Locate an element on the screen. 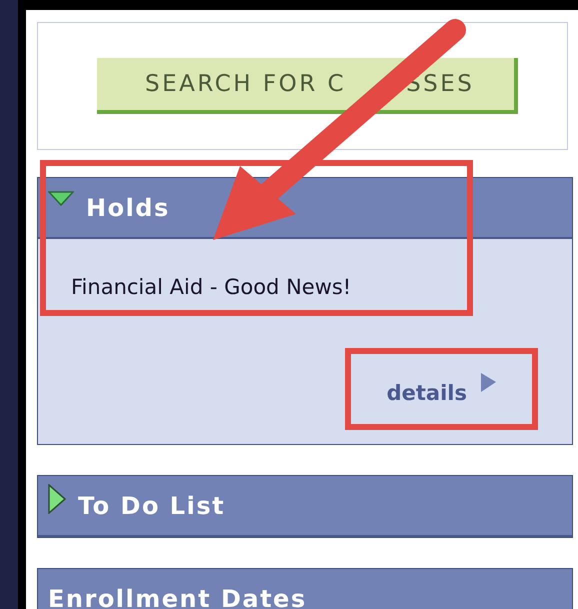 The height and width of the screenshot is (609, 578). caret-right-icon is located at coordinates (57, 499).